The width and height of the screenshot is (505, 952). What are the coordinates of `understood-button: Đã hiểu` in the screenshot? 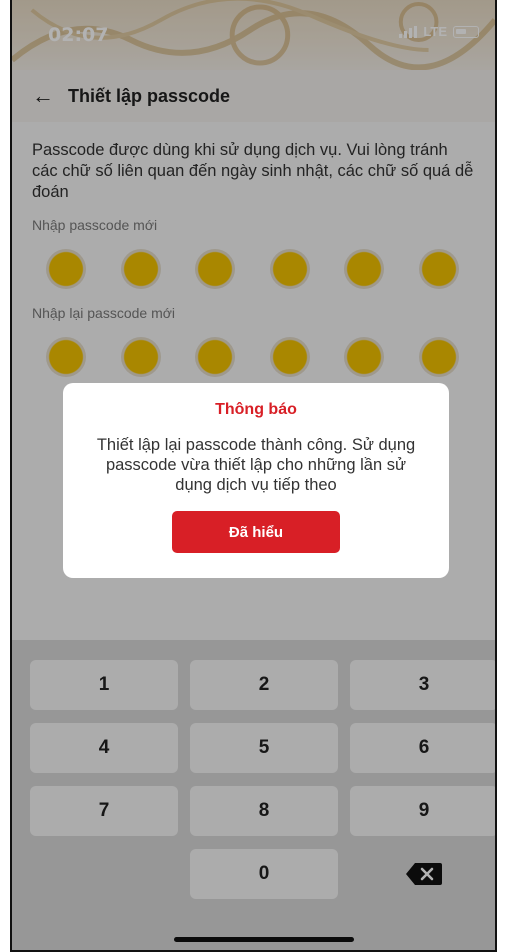 It's located at (256, 532).